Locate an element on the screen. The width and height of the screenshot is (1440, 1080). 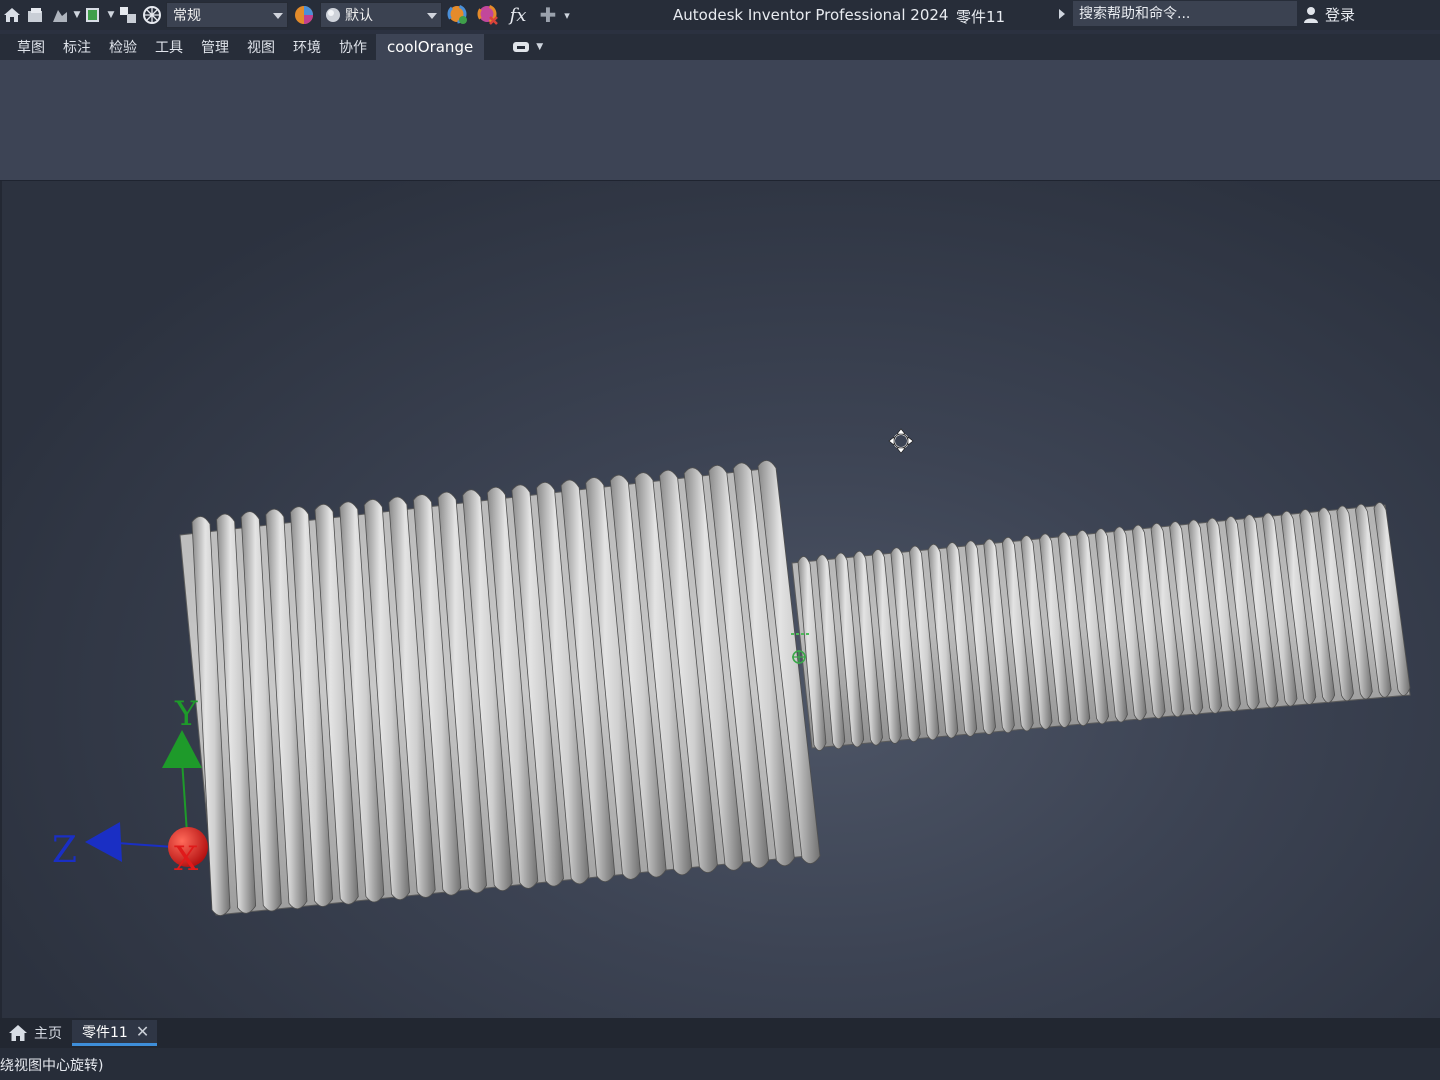
tab-coolorange: coolOrange is located at coordinates (430, 47).